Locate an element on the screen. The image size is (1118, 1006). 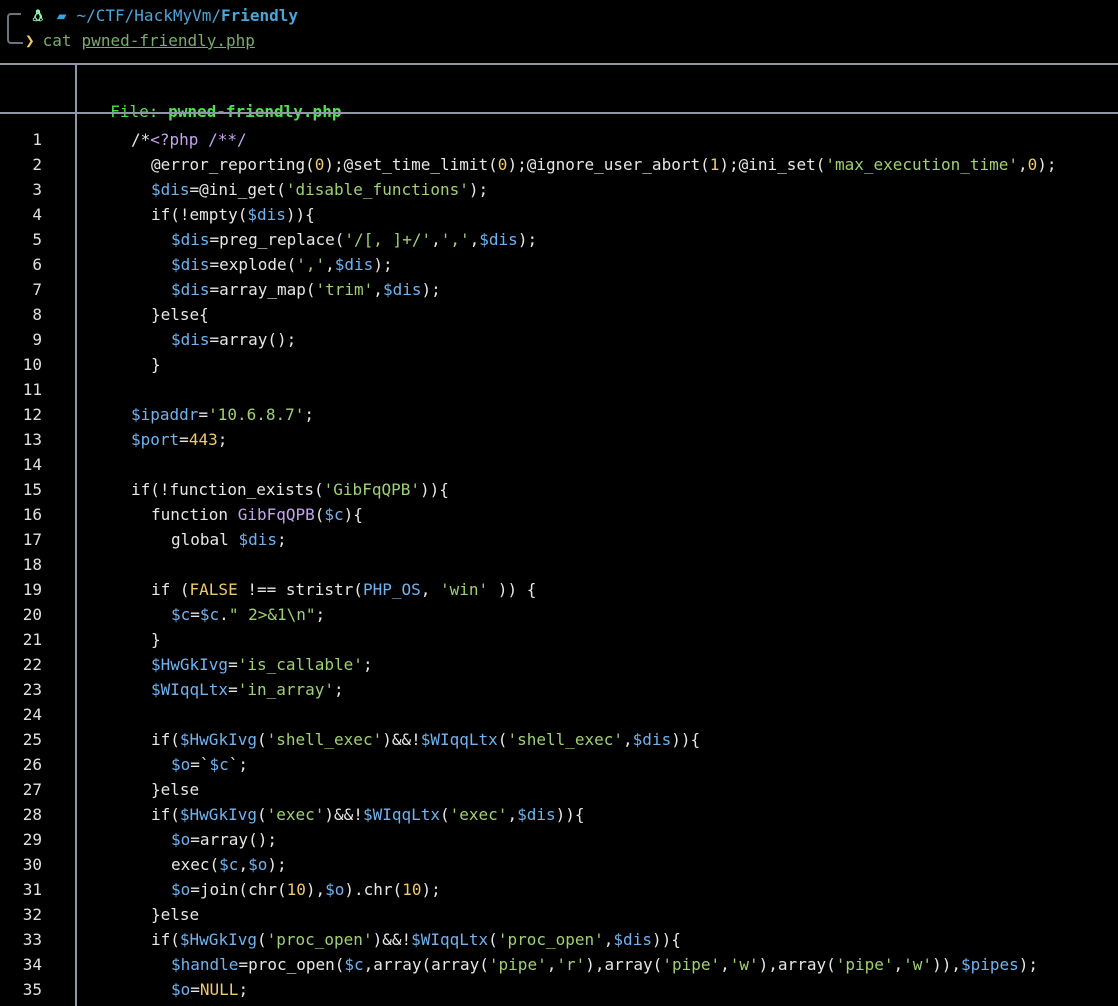
code-token: GibFqQPB is located at coordinates (276, 514).